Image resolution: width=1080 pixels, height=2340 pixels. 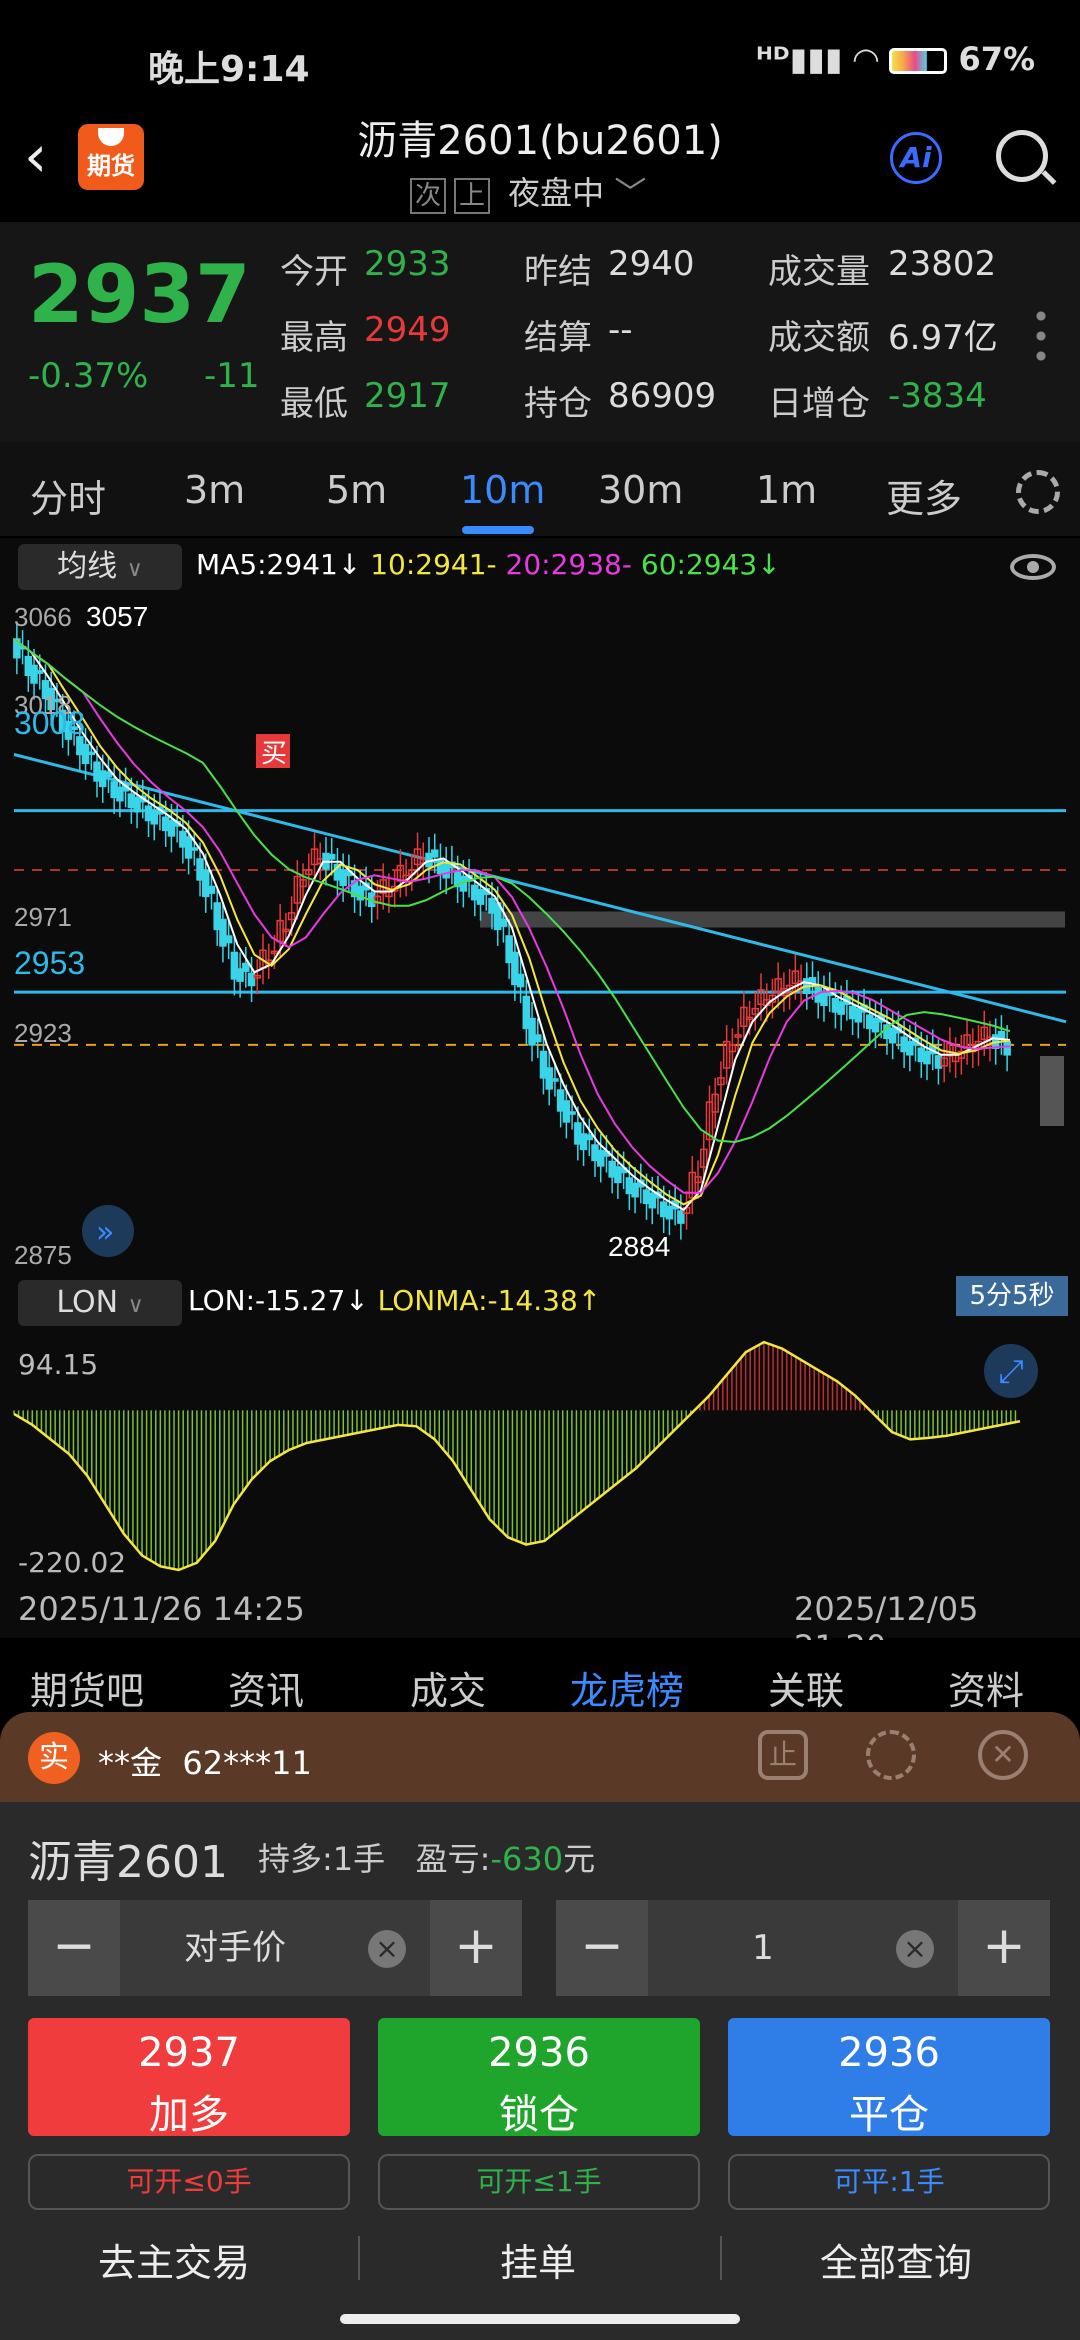 What do you see at coordinates (918, 61) in the screenshot?
I see `battery-icon` at bounding box center [918, 61].